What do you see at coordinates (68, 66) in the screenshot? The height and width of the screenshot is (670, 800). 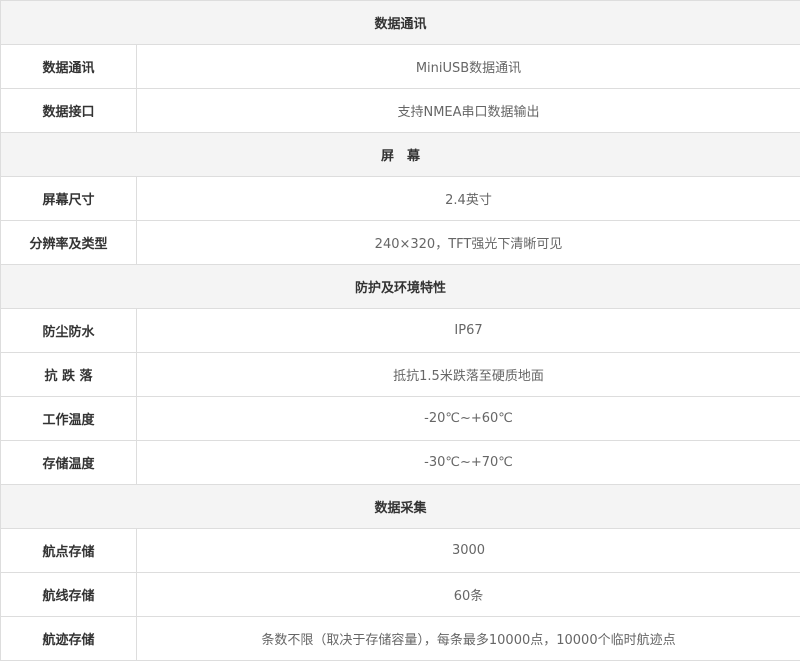 I see `row-label: 数据通讯` at bounding box center [68, 66].